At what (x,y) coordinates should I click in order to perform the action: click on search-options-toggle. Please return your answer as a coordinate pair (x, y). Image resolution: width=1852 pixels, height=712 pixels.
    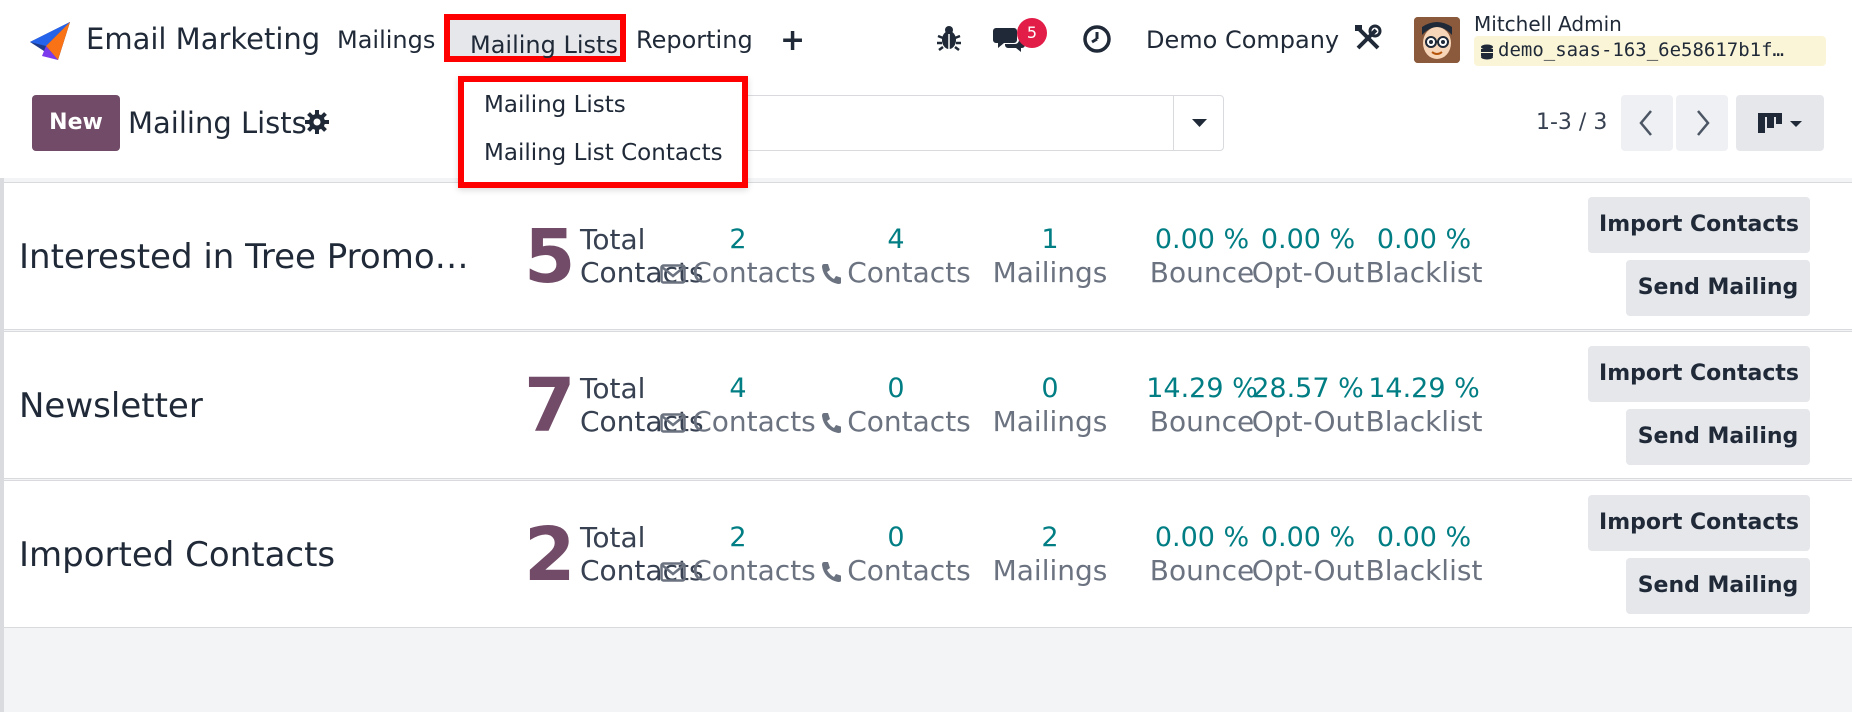
    Looking at the image, I should click on (1198, 123).